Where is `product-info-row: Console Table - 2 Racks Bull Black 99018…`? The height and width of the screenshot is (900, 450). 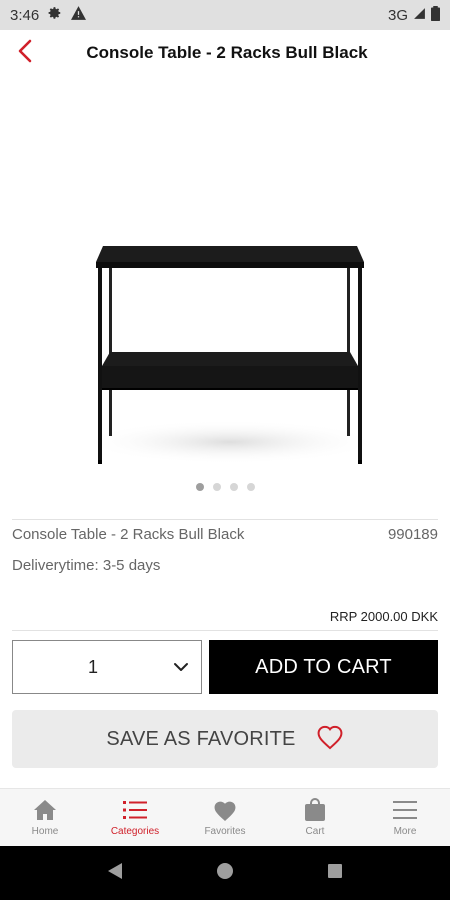 product-info-row: Console Table - 2 Racks Bull Black 99018… is located at coordinates (225, 534).